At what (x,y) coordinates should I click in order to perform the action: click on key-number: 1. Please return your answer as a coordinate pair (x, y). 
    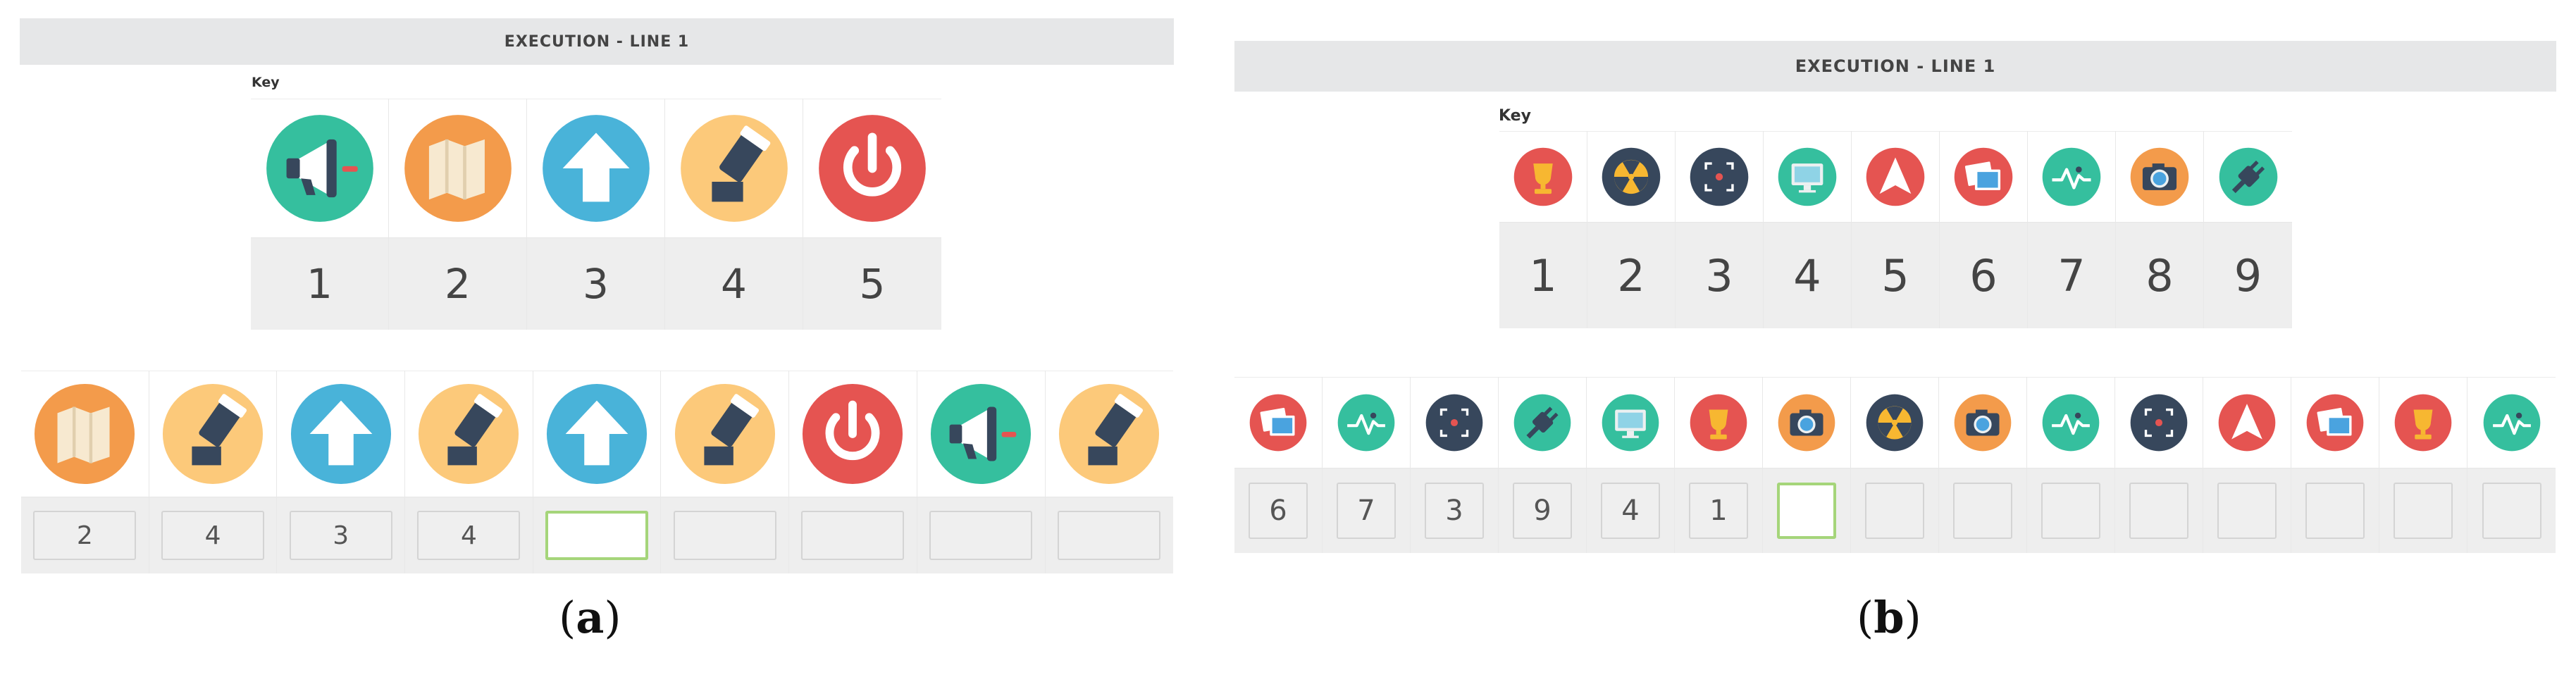
    Looking at the image, I should click on (1543, 275).